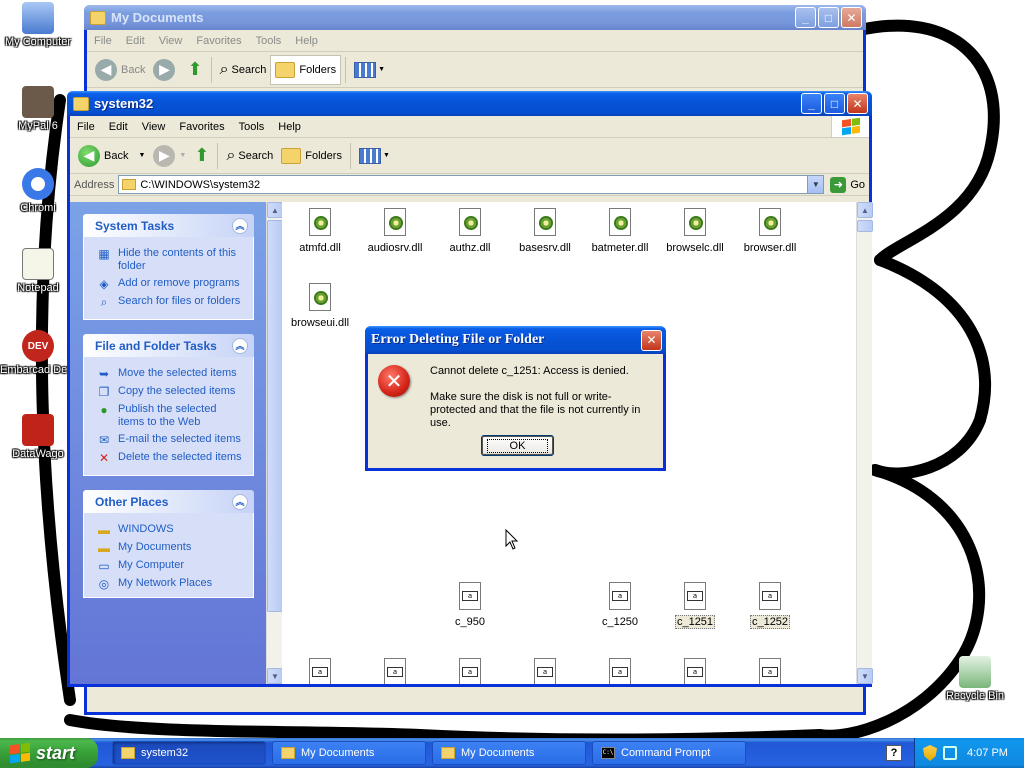 This screenshot has height=768, width=1024. I want to click on task-email-items: ✉ E-mail the selected items, so click(170, 440).